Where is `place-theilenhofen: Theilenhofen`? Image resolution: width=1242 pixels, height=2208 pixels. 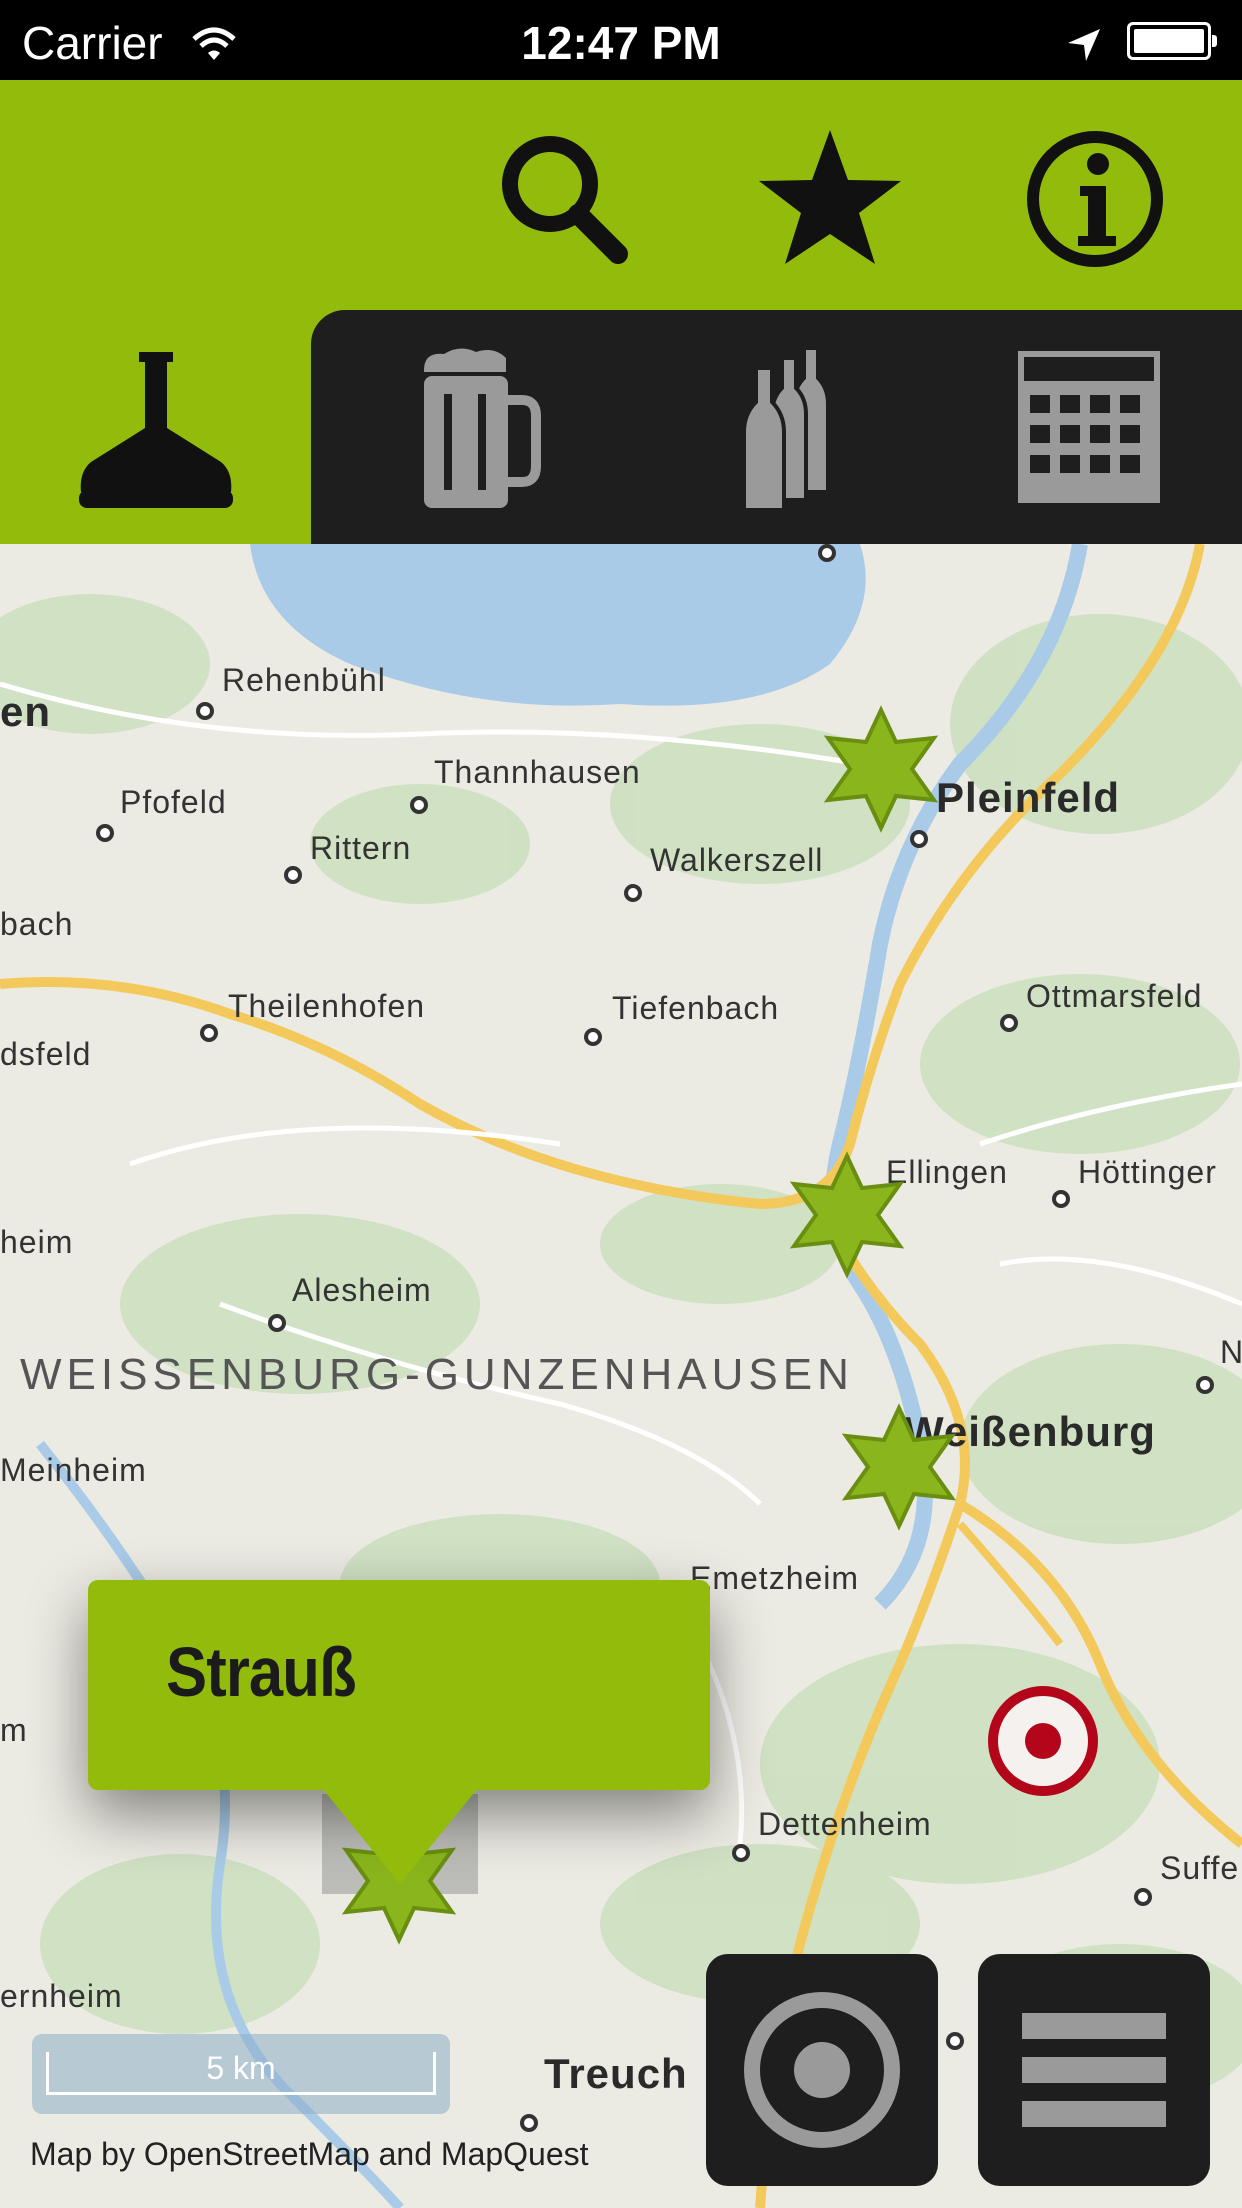 place-theilenhofen: Theilenhofen is located at coordinates (327, 1006).